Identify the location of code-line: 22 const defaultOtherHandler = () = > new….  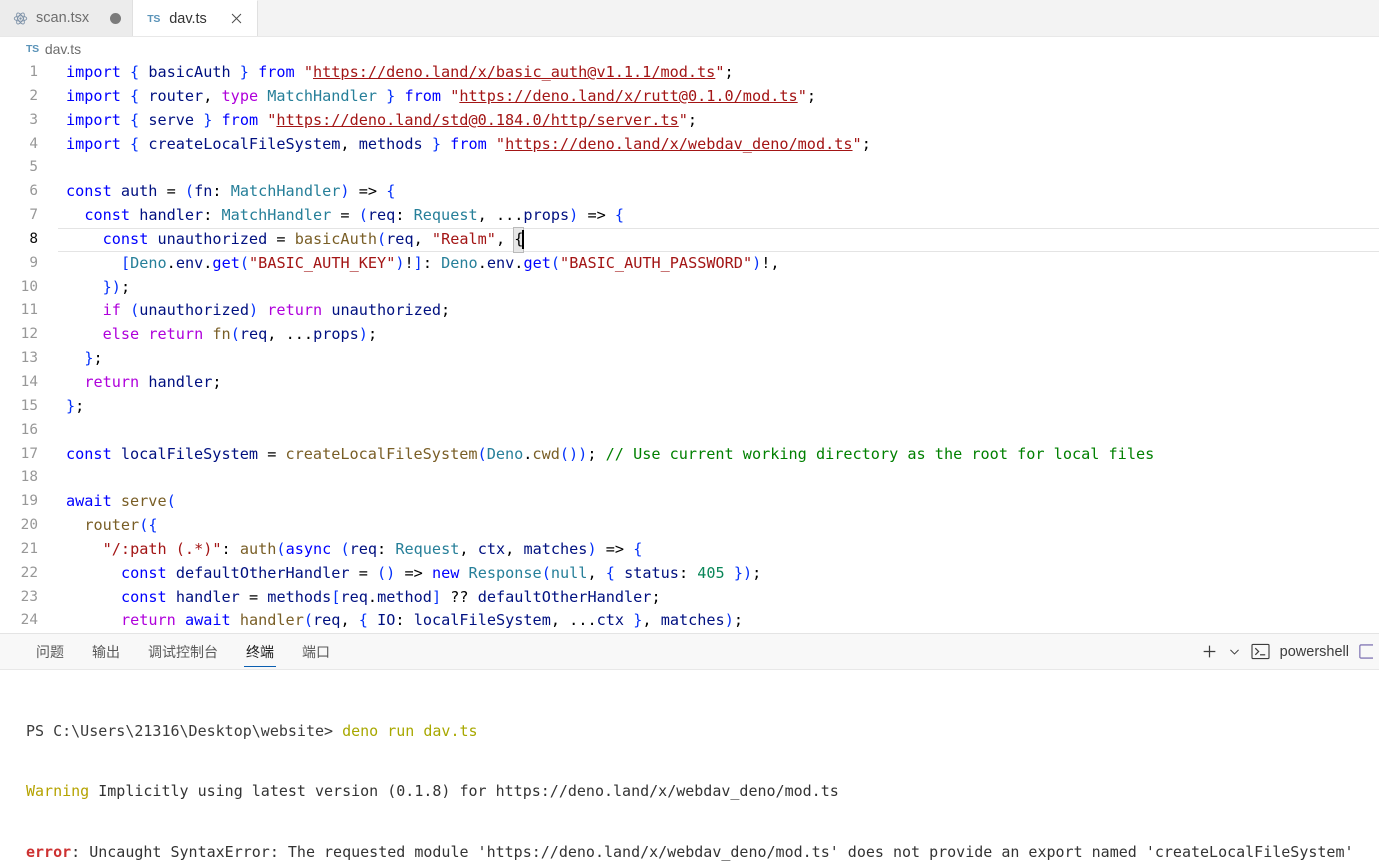
(689, 574).